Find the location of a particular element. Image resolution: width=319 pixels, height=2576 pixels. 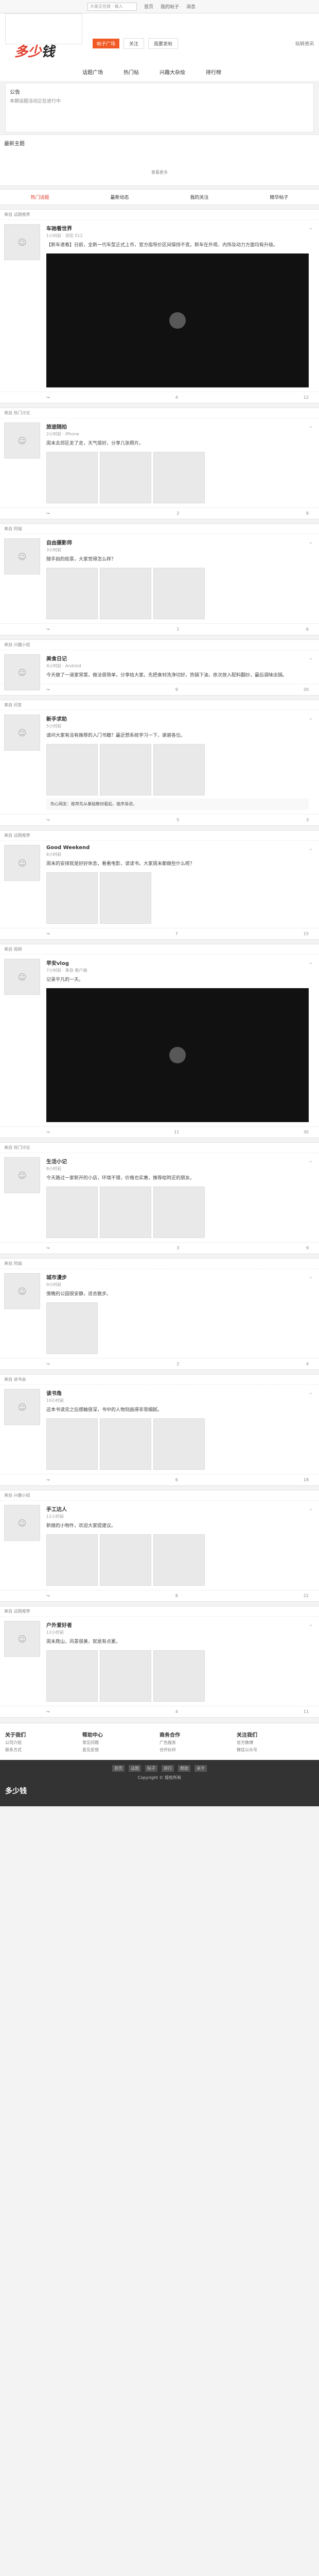

nav-item: 排行榜 is located at coordinates (213, 72).